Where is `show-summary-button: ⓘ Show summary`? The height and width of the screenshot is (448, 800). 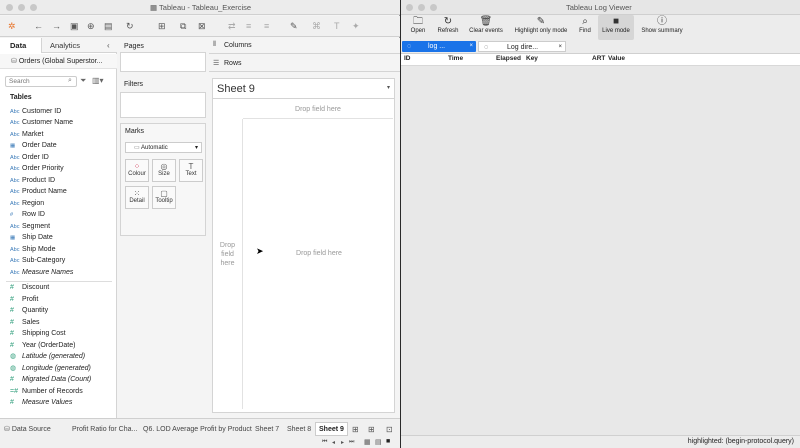
show-summary-button: ⓘ Show summary is located at coordinates (662, 27).